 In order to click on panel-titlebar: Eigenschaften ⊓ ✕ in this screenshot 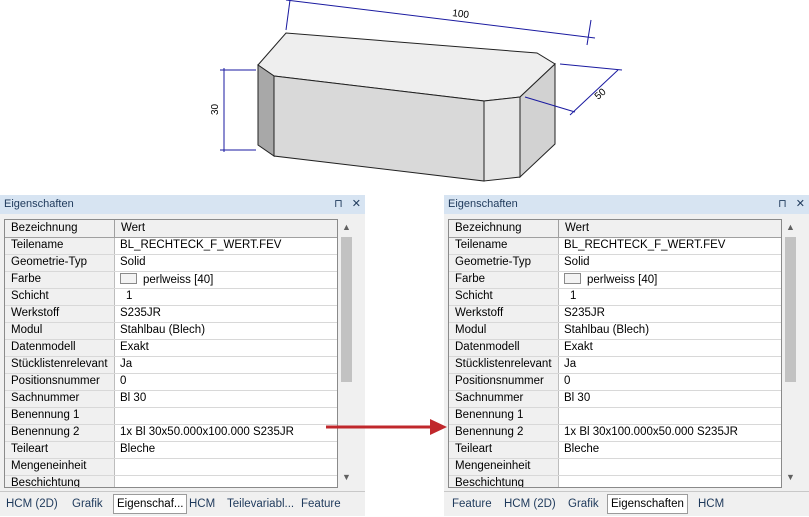, I will do `click(626, 204)`.